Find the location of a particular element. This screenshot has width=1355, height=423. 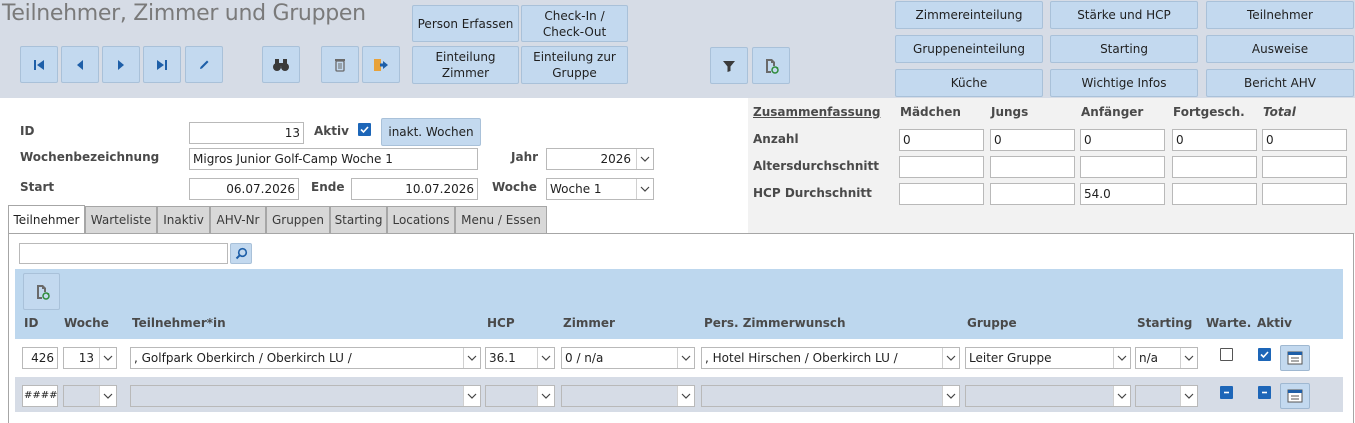

row-zimmerwunsch-select: , Hotel Hirschen / Oberkirch LU / is located at coordinates (830, 358).